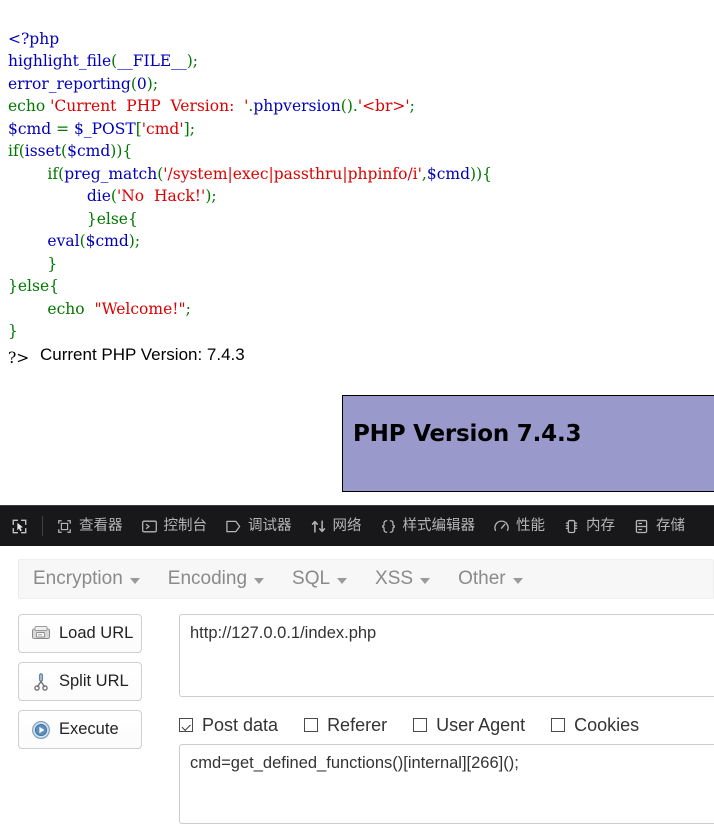 This screenshot has height=833, width=714. I want to click on code-token: preg_match, so click(111, 173).